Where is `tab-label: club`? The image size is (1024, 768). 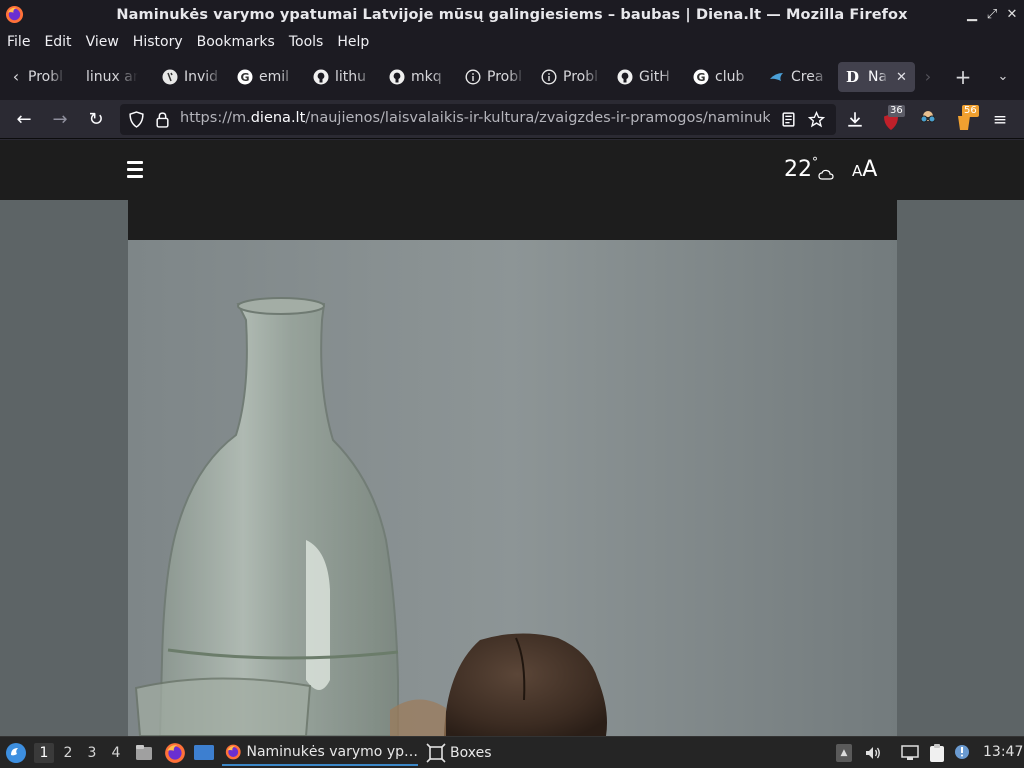 tab-label: club is located at coordinates (730, 77).